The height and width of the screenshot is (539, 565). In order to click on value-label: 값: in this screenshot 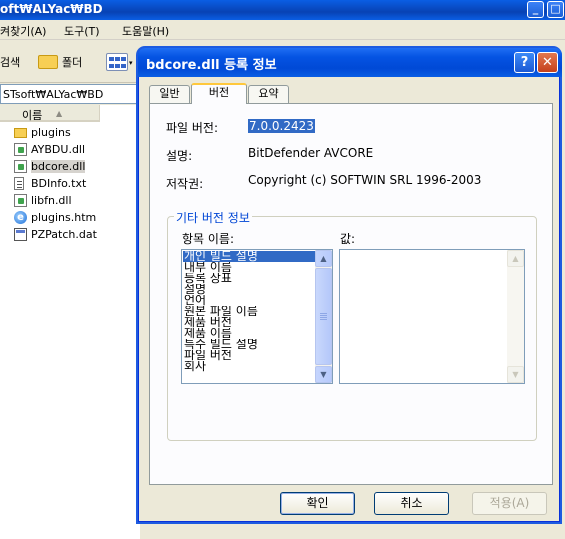, I will do `click(348, 239)`.